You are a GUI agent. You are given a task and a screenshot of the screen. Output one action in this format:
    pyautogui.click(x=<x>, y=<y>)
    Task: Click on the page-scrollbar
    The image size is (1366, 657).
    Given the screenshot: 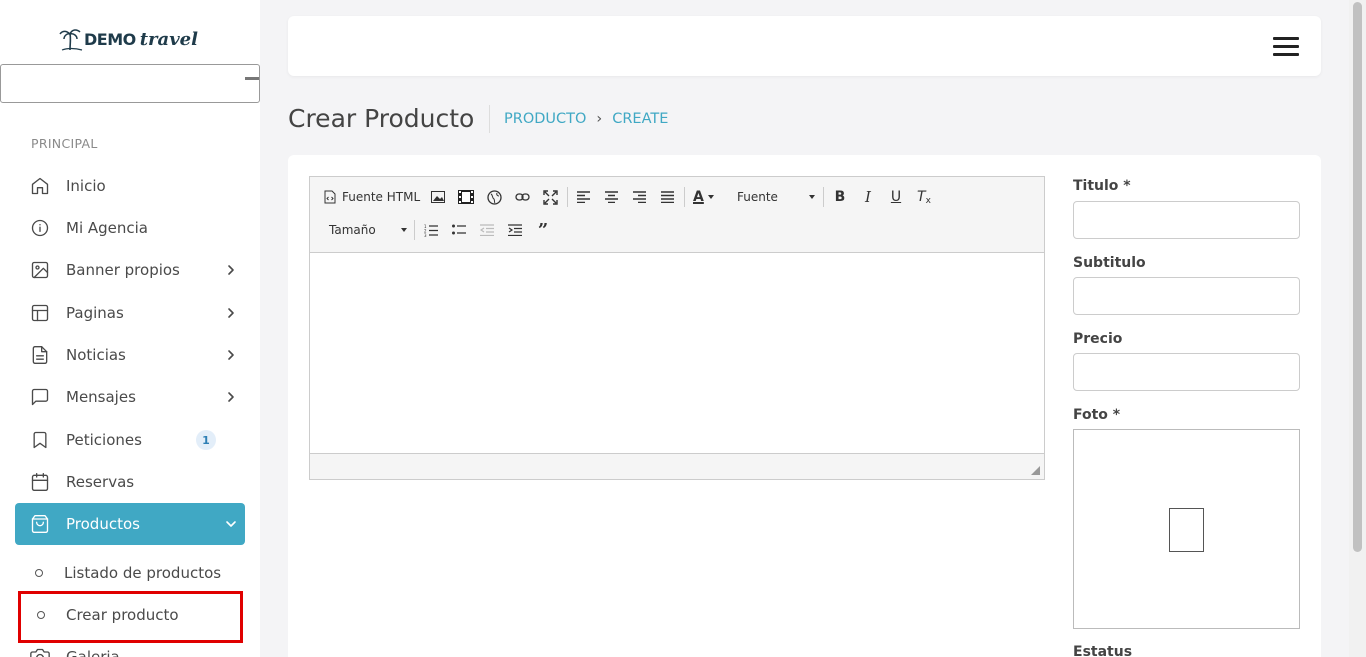 What is the action you would take?
    pyautogui.click(x=1357, y=328)
    